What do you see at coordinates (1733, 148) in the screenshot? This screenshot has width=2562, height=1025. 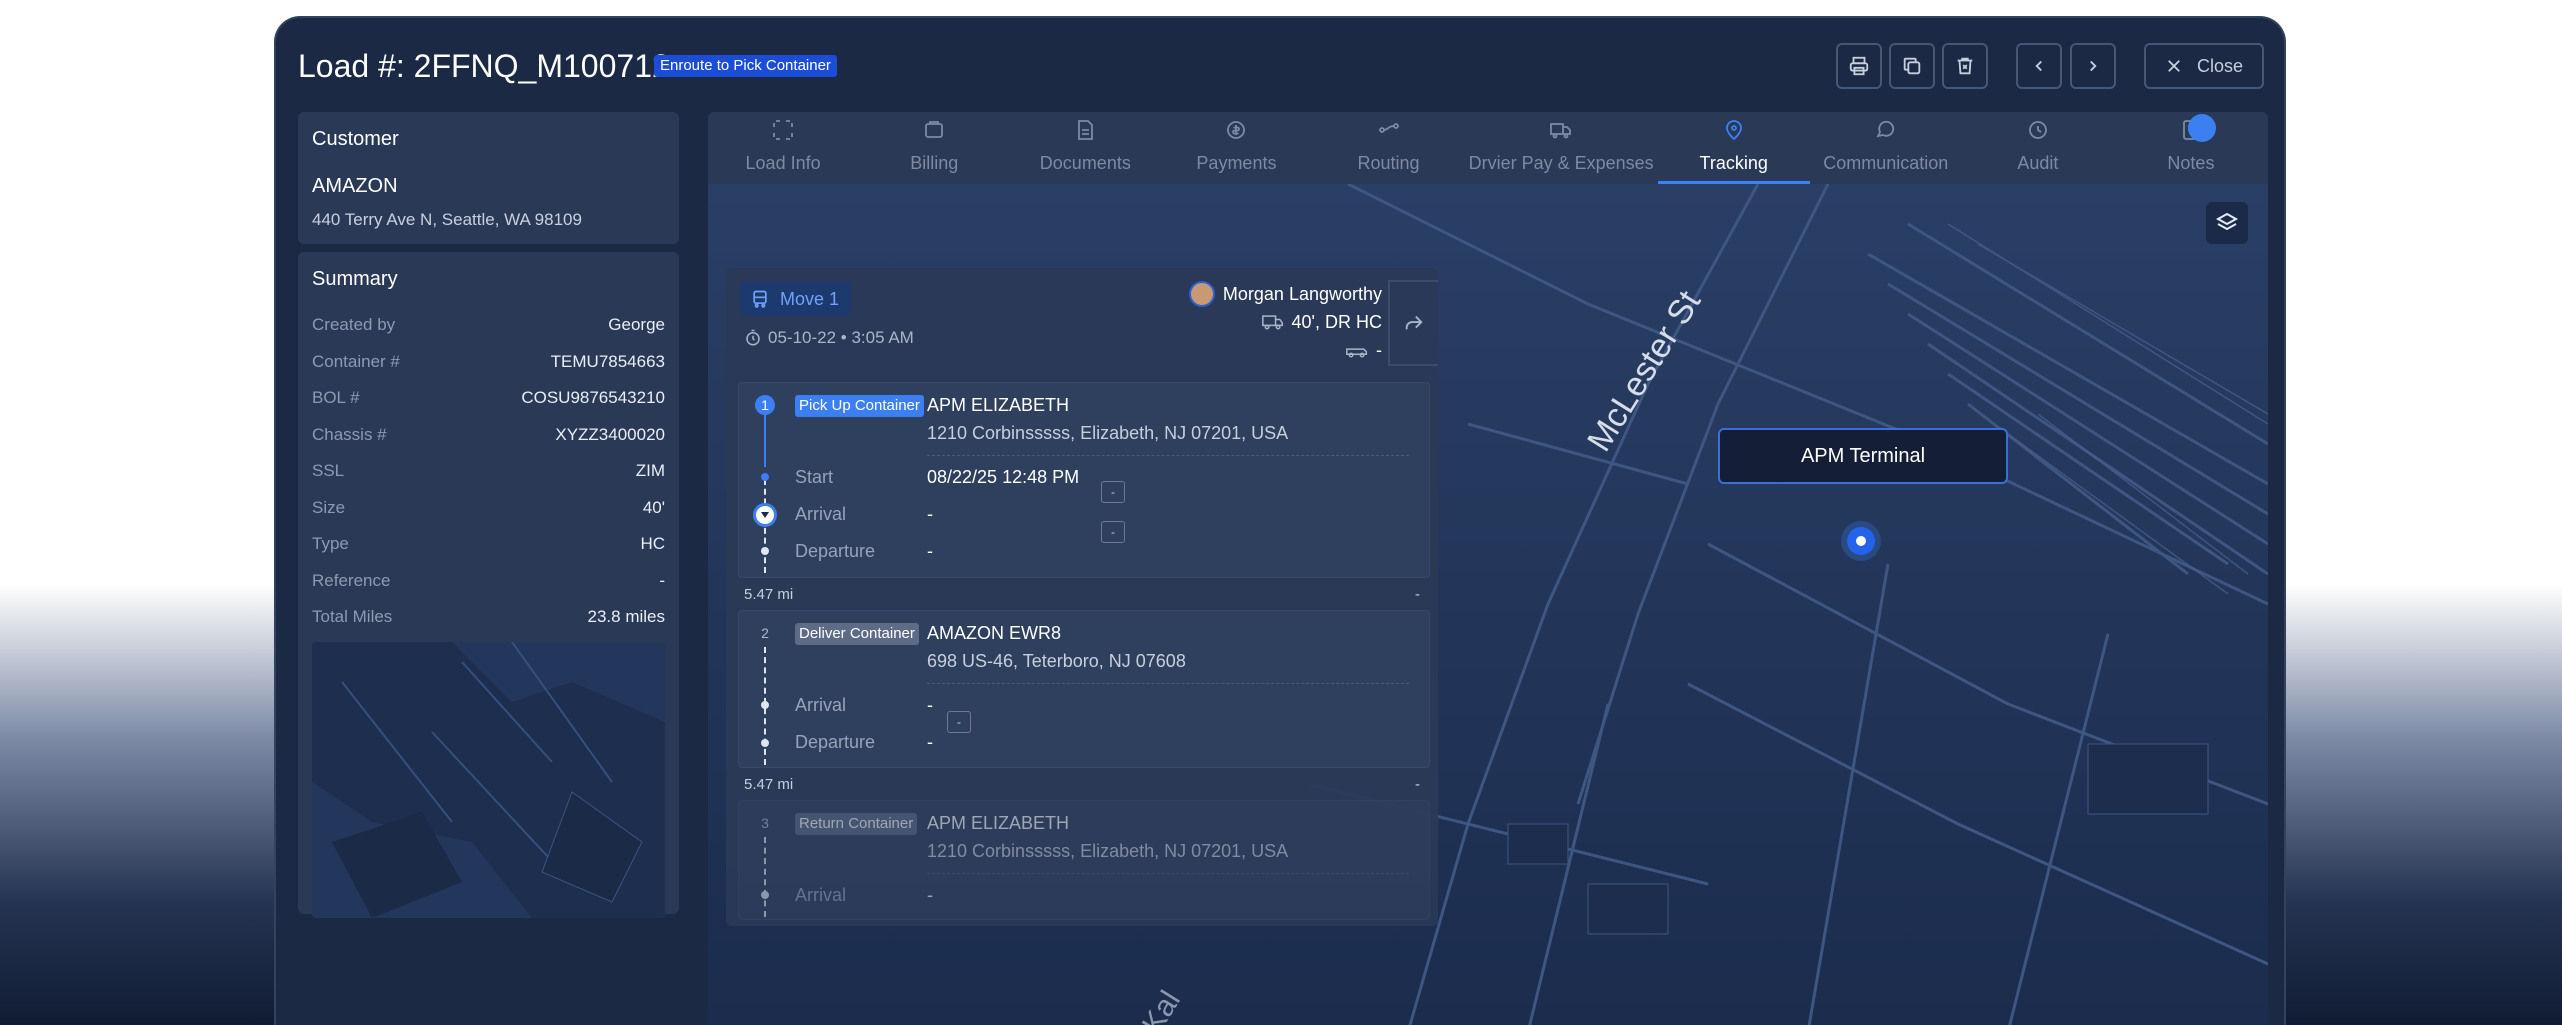 I see `tab-tracking: Tracking` at bounding box center [1733, 148].